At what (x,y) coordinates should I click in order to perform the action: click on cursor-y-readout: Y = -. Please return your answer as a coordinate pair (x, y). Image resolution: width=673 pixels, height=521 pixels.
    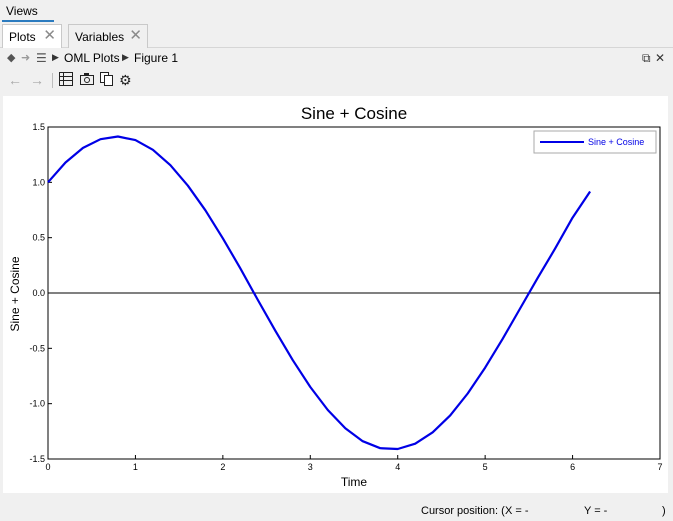
    Looking at the image, I should click on (596, 511).